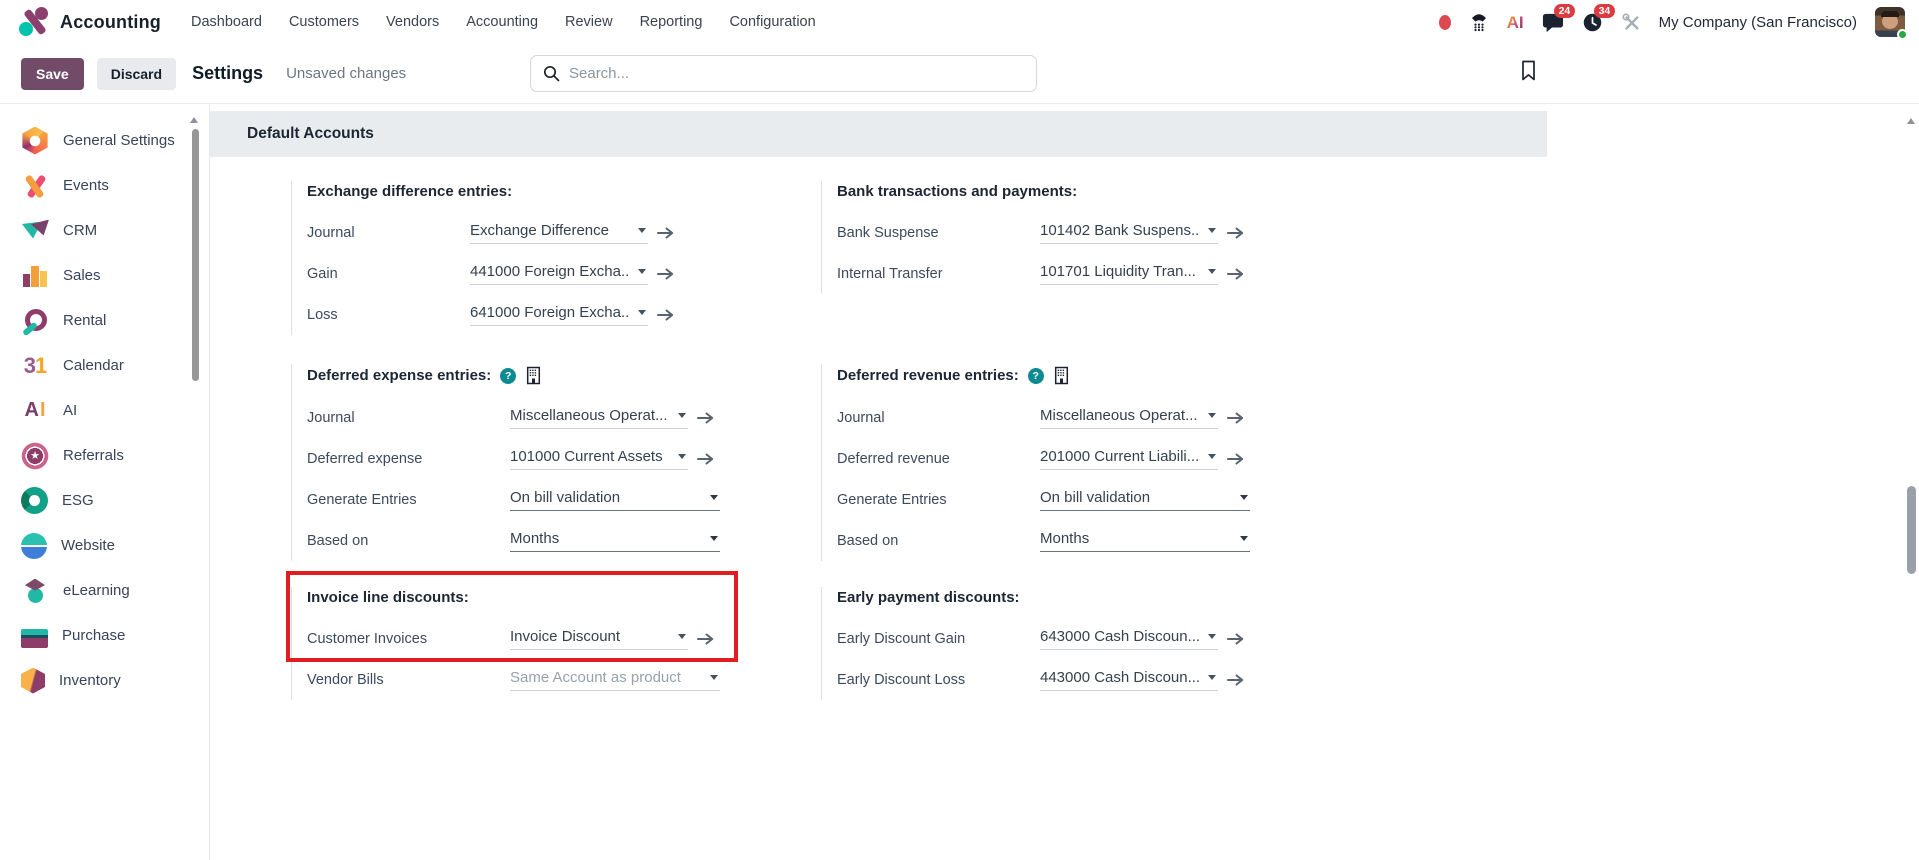 The image size is (1919, 860). Describe the element at coordinates (1559, 18) in the screenshot. I see `messages-icon: 24` at that location.